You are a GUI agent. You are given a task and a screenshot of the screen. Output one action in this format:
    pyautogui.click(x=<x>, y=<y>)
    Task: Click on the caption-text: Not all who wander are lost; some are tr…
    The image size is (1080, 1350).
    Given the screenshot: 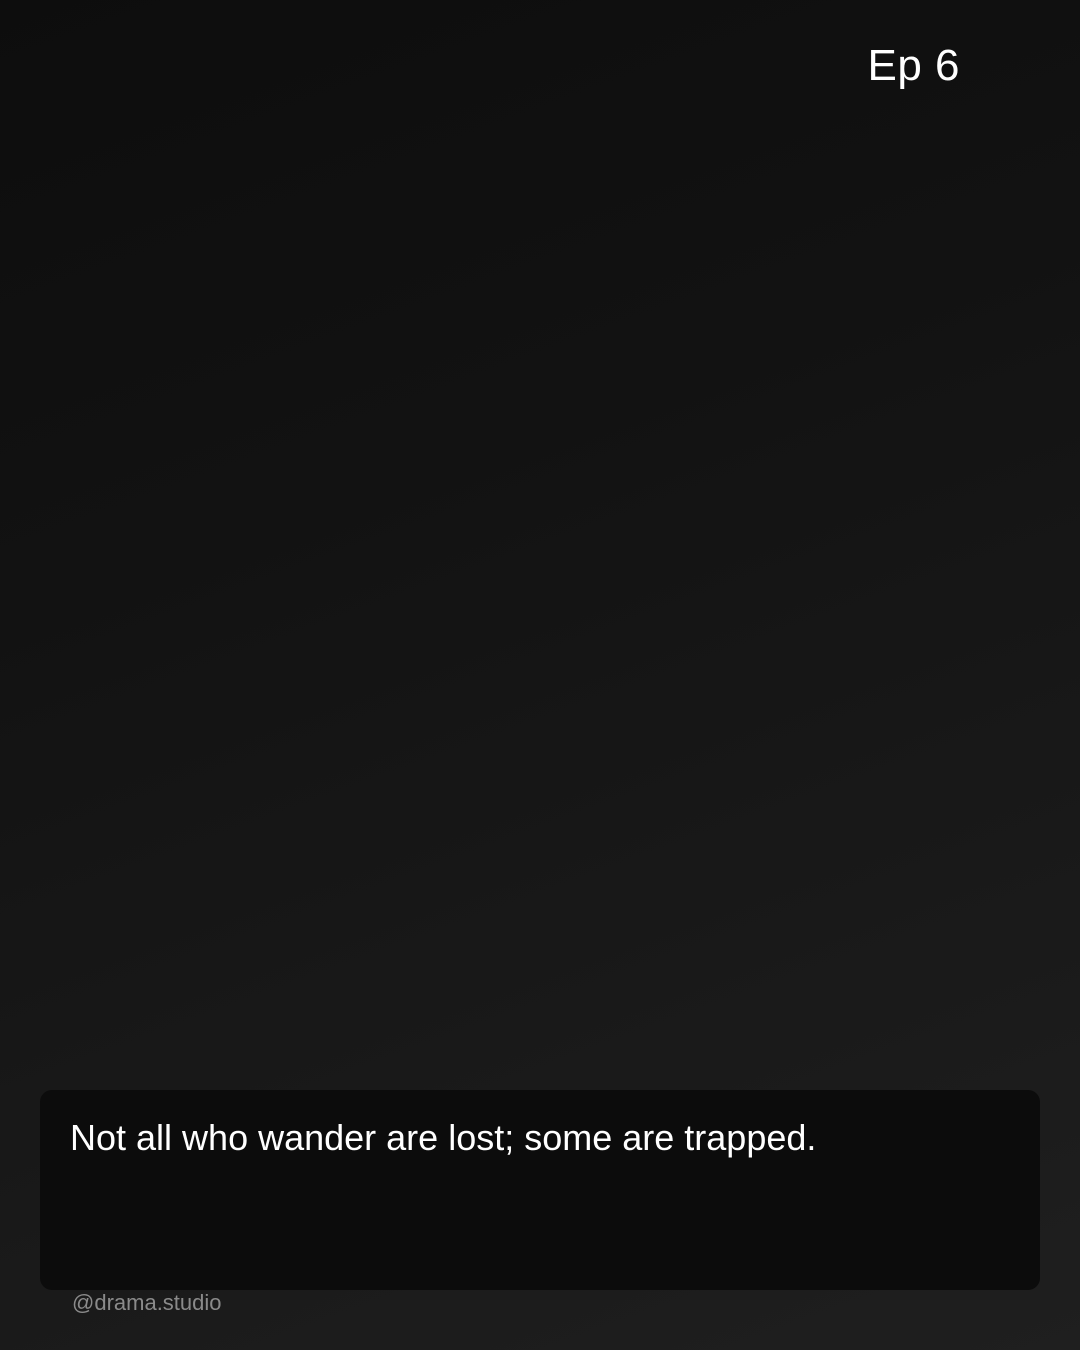 What is the action you would take?
    pyautogui.click(x=443, y=1137)
    